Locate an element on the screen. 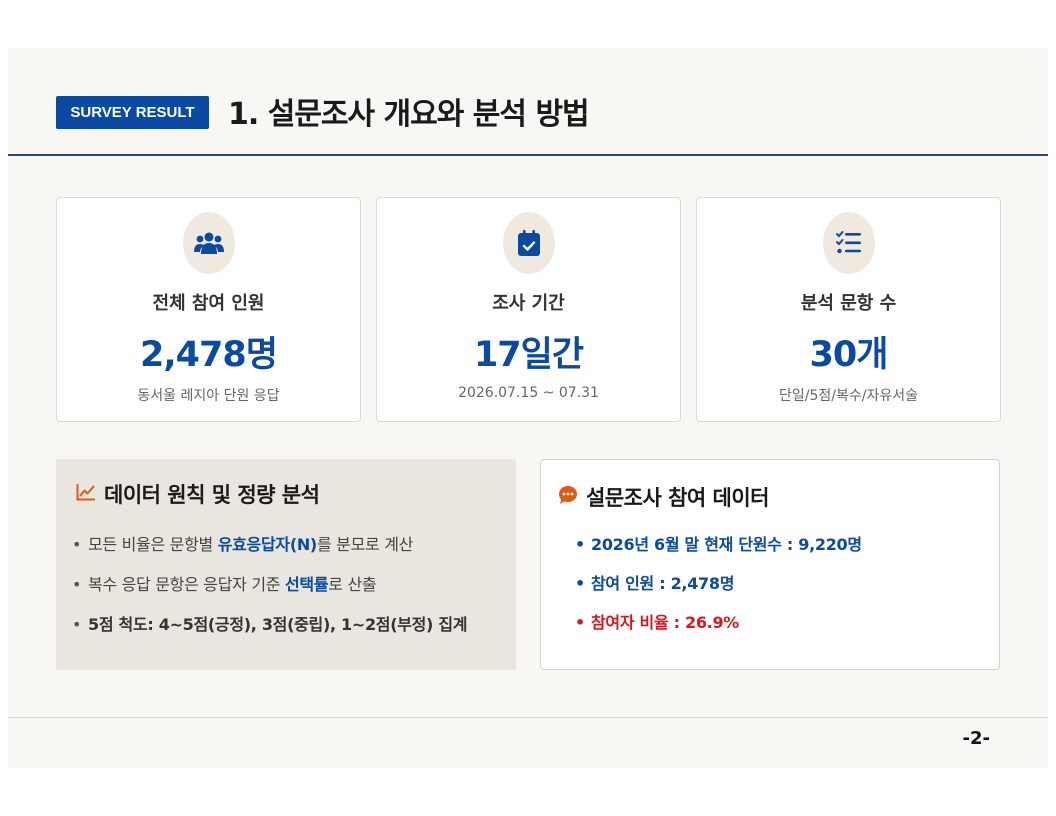  list-item: • 5점 척도: 4~5점(긍정), 3점(중립), 1~2점(부정) 집계 is located at coordinates (269, 633).